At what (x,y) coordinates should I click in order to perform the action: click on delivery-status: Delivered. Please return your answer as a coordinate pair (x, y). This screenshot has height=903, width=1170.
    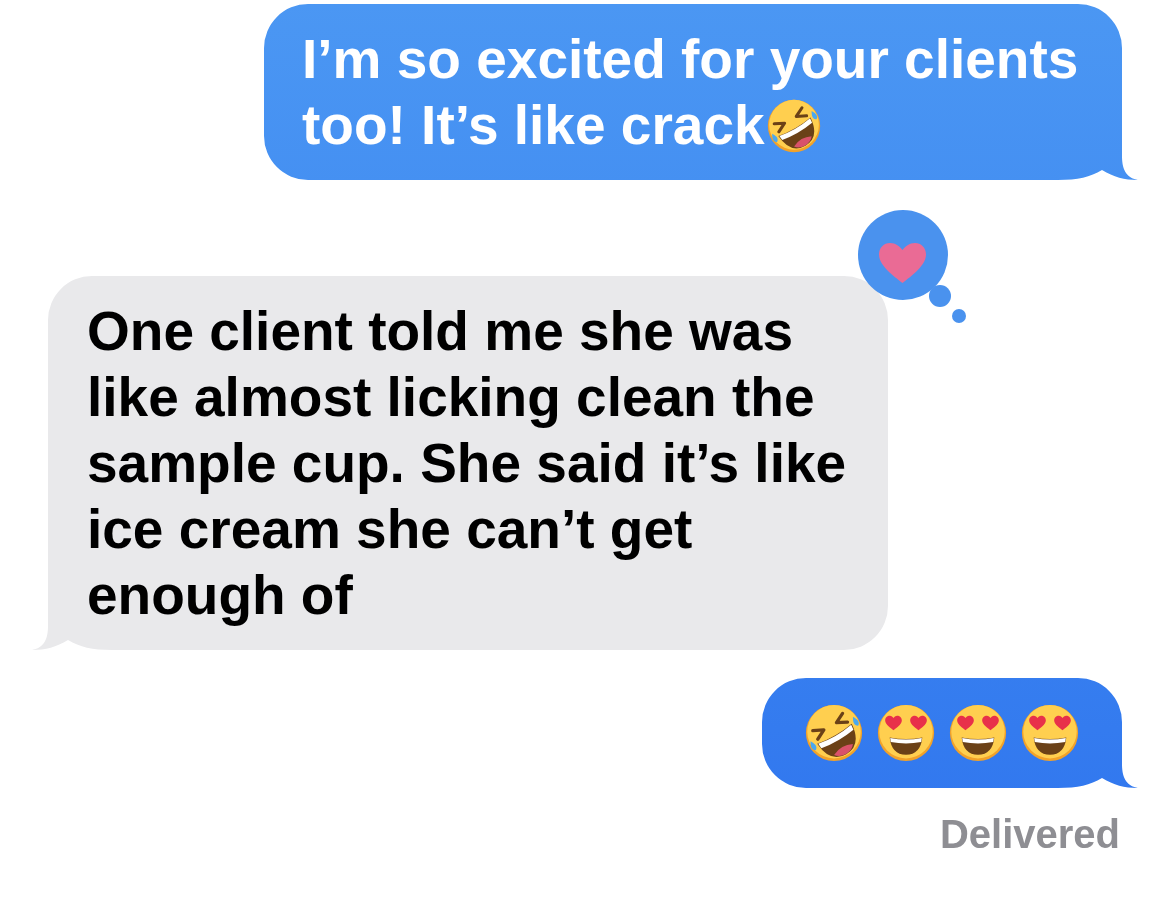
    Looking at the image, I should click on (1029, 834).